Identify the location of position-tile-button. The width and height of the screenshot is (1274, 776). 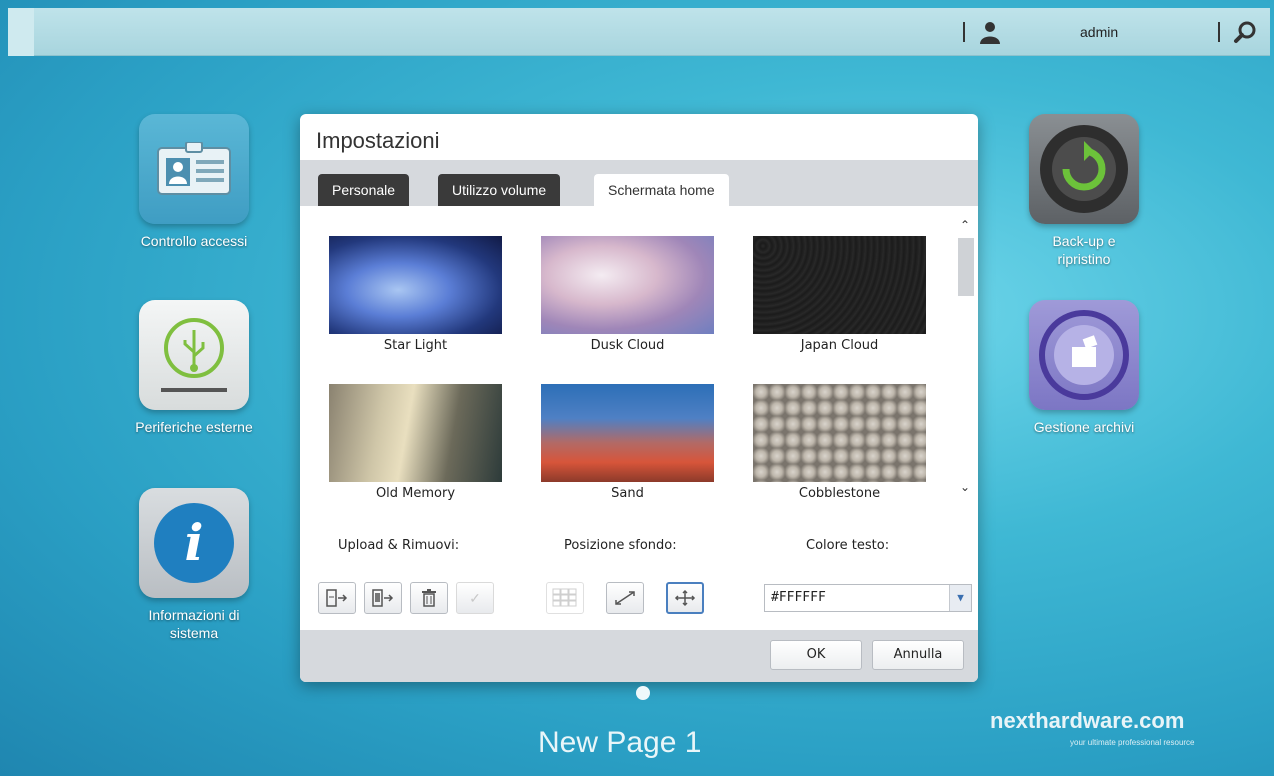
(565, 598).